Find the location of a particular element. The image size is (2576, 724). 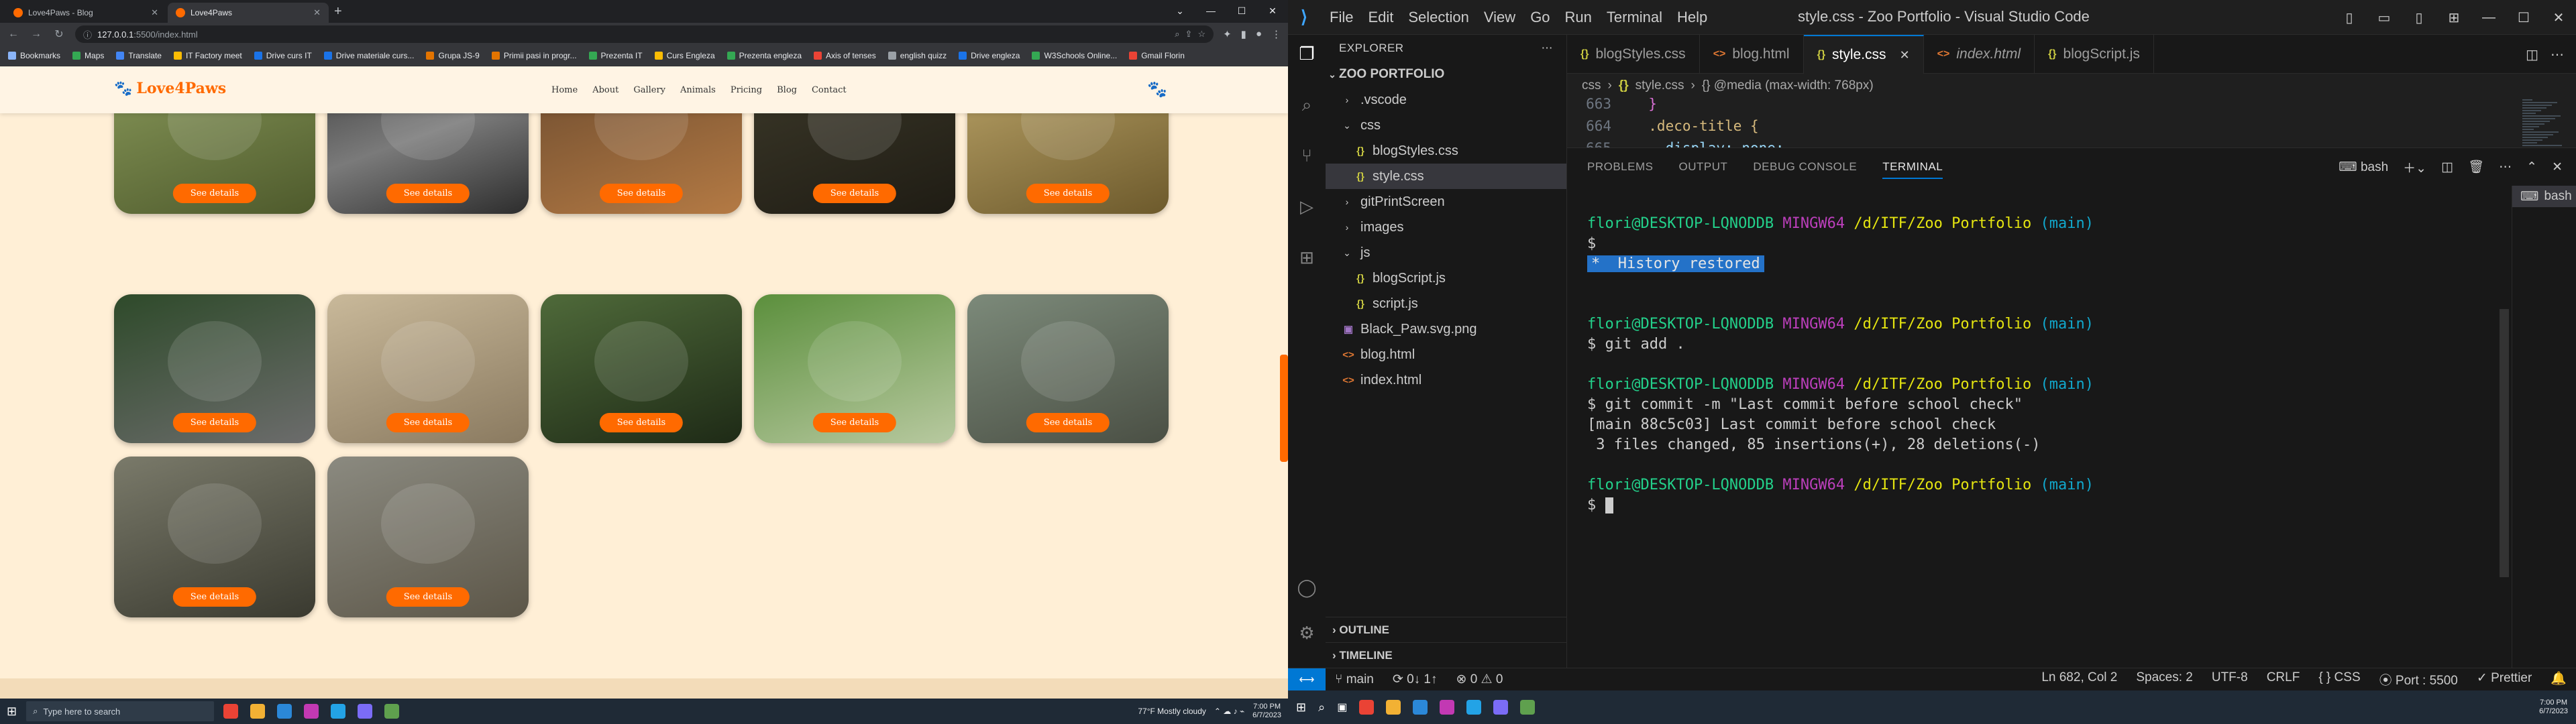

nav-blog: Blog is located at coordinates (787, 90).